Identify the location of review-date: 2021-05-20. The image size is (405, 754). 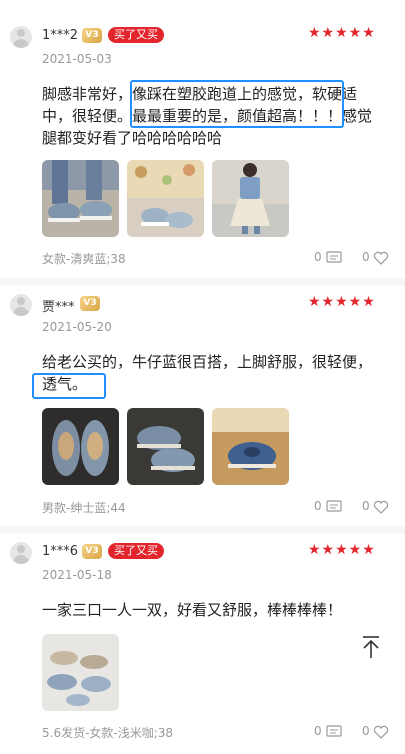
(77, 327).